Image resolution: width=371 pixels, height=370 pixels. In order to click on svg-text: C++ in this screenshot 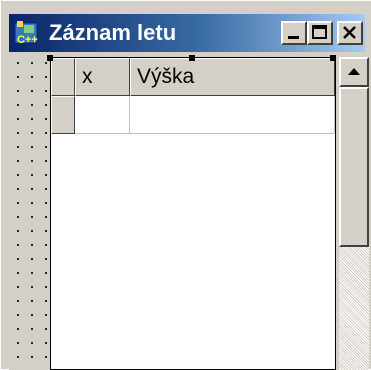, I will do `click(27, 40)`.